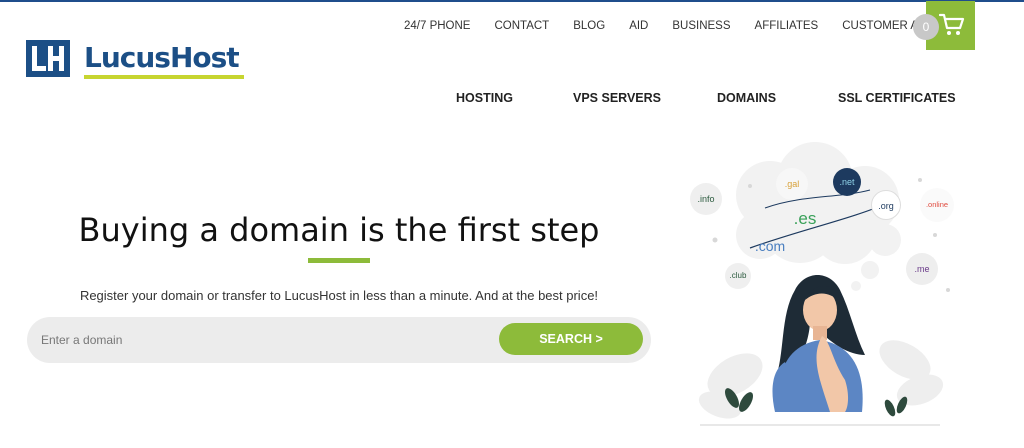 Image resolution: width=1024 pixels, height=448 pixels. Describe the element at coordinates (638, 26) in the screenshot. I see `top-nav-aid: AID` at that location.